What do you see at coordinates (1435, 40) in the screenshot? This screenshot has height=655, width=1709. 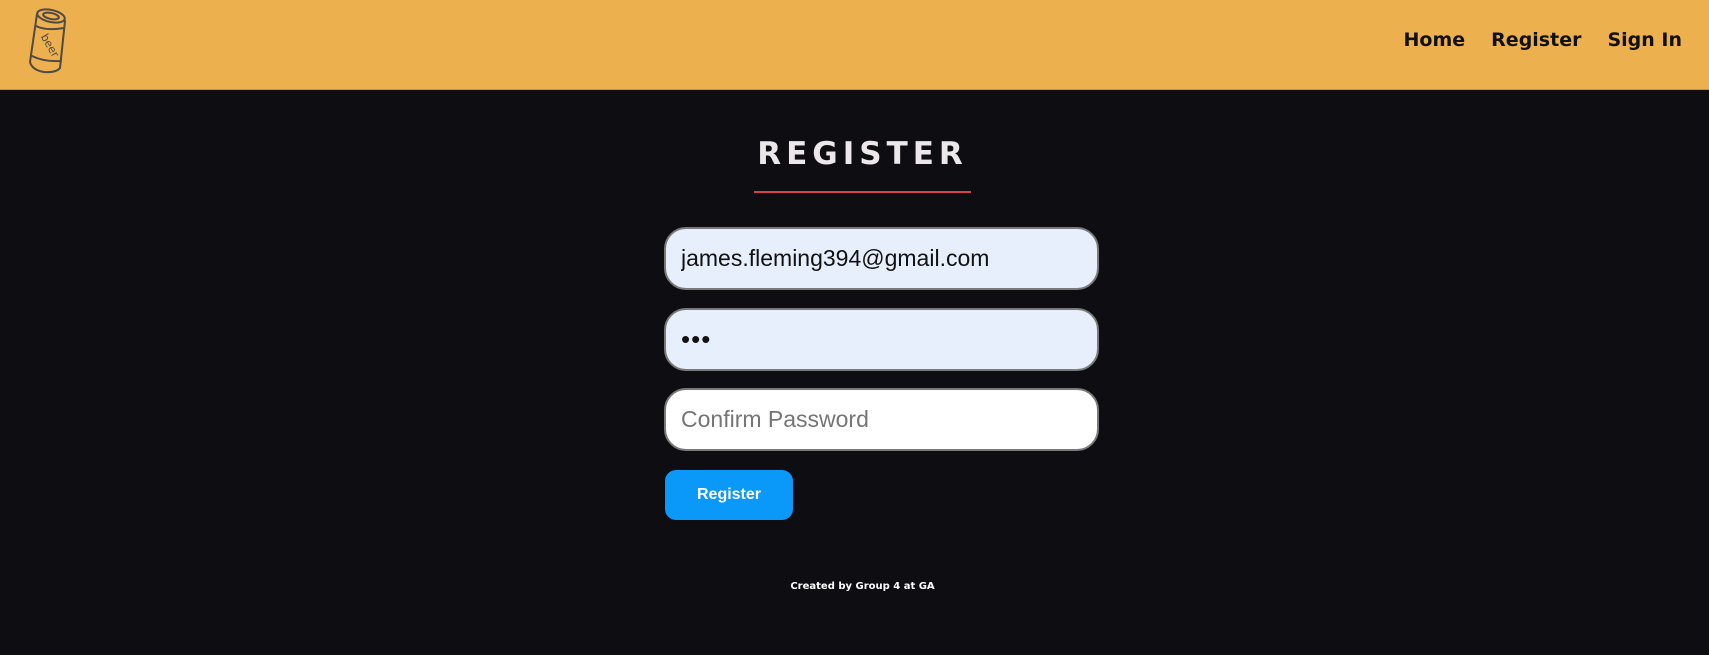 I see `nav-link-home: Home` at bounding box center [1435, 40].